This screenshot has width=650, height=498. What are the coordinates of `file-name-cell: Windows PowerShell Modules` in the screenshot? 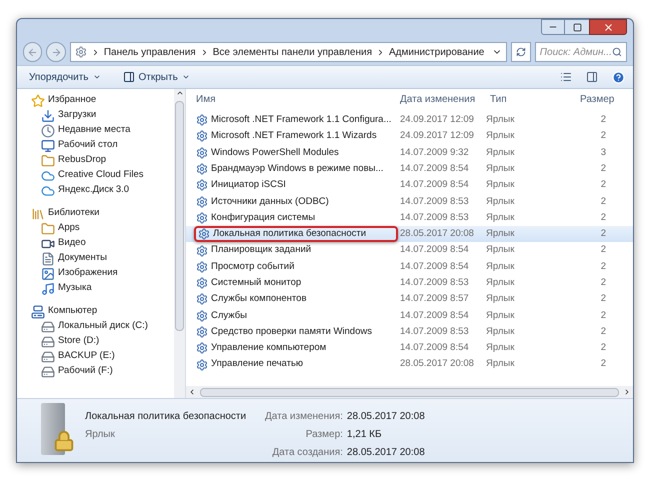 It's located at (296, 152).